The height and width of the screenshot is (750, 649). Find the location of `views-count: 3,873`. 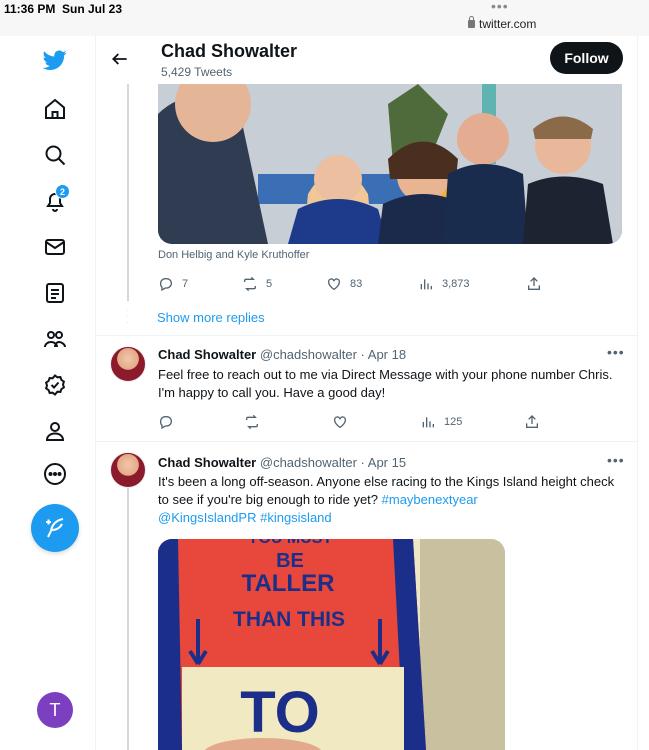

views-count: 3,873 is located at coordinates (456, 284).